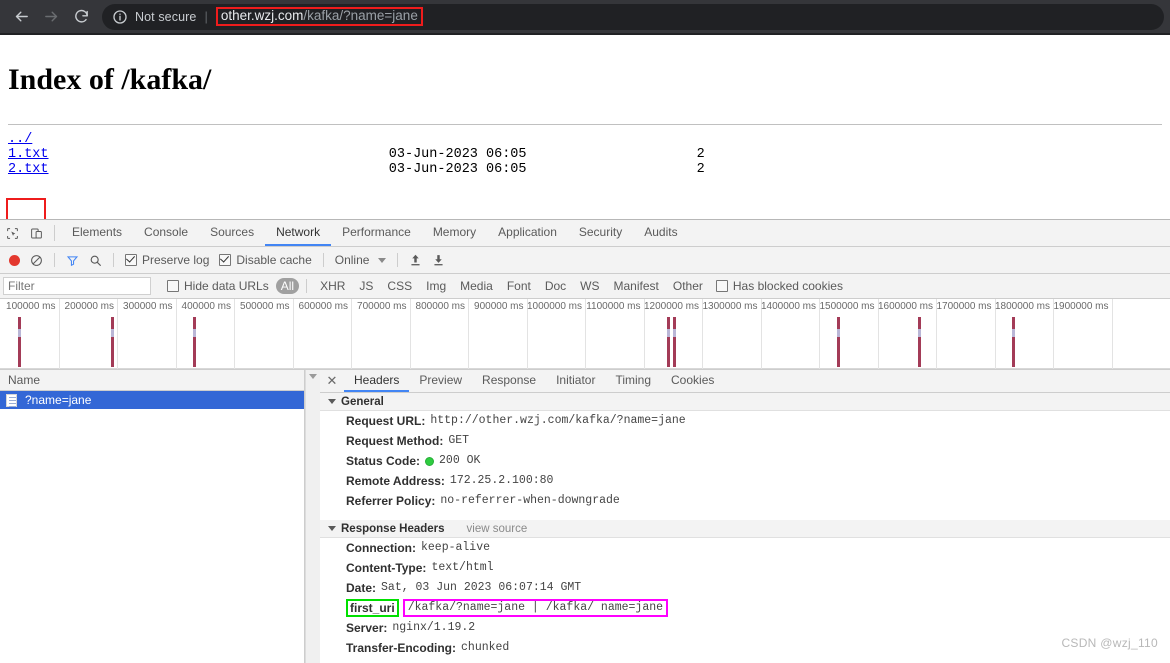 This screenshot has width=1170, height=663. What do you see at coordinates (555, 286) in the screenshot?
I see `filter-chip-doc: Doc` at bounding box center [555, 286].